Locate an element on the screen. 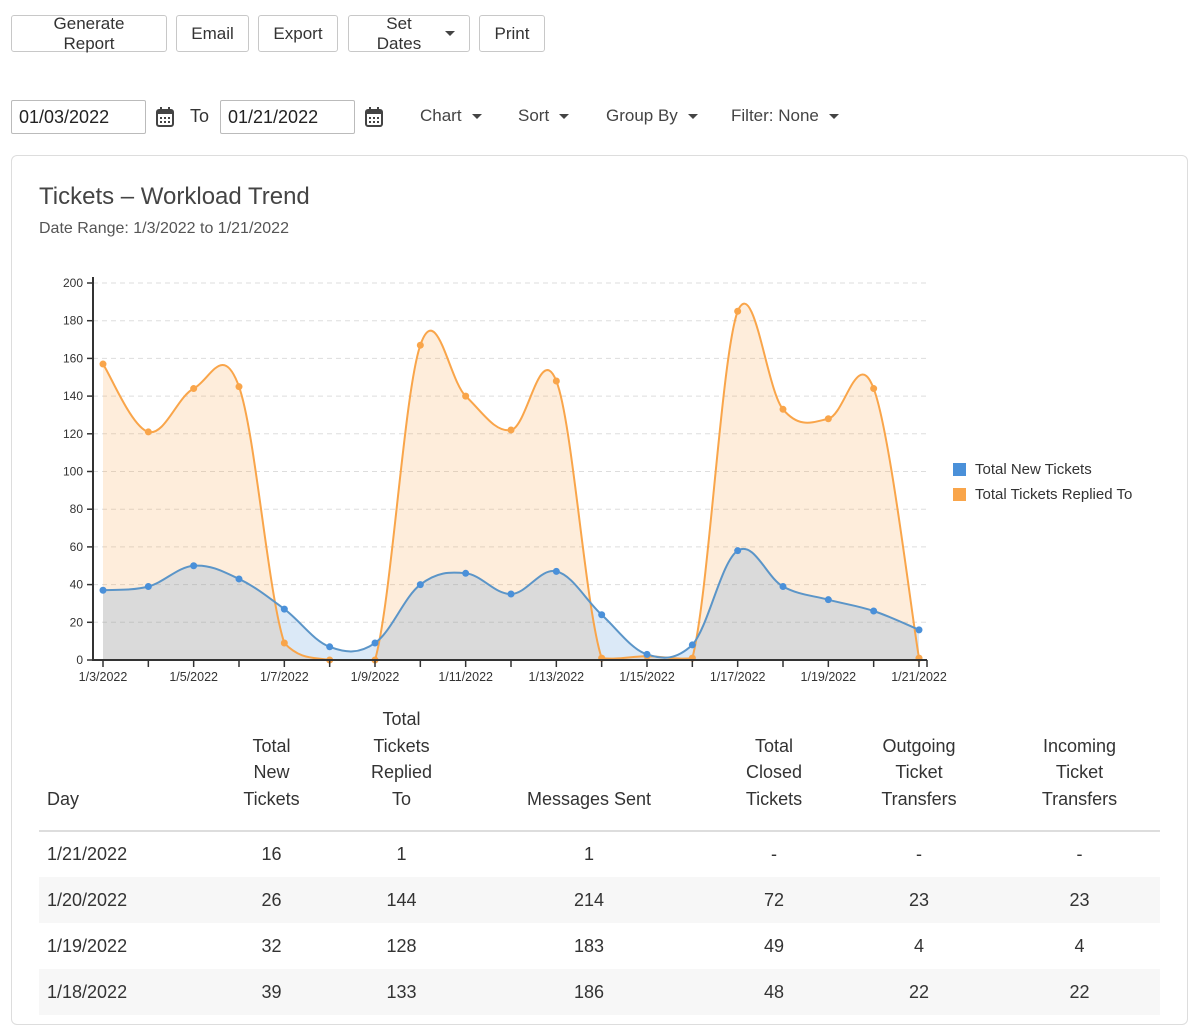  to-date-input is located at coordinates (287, 117).